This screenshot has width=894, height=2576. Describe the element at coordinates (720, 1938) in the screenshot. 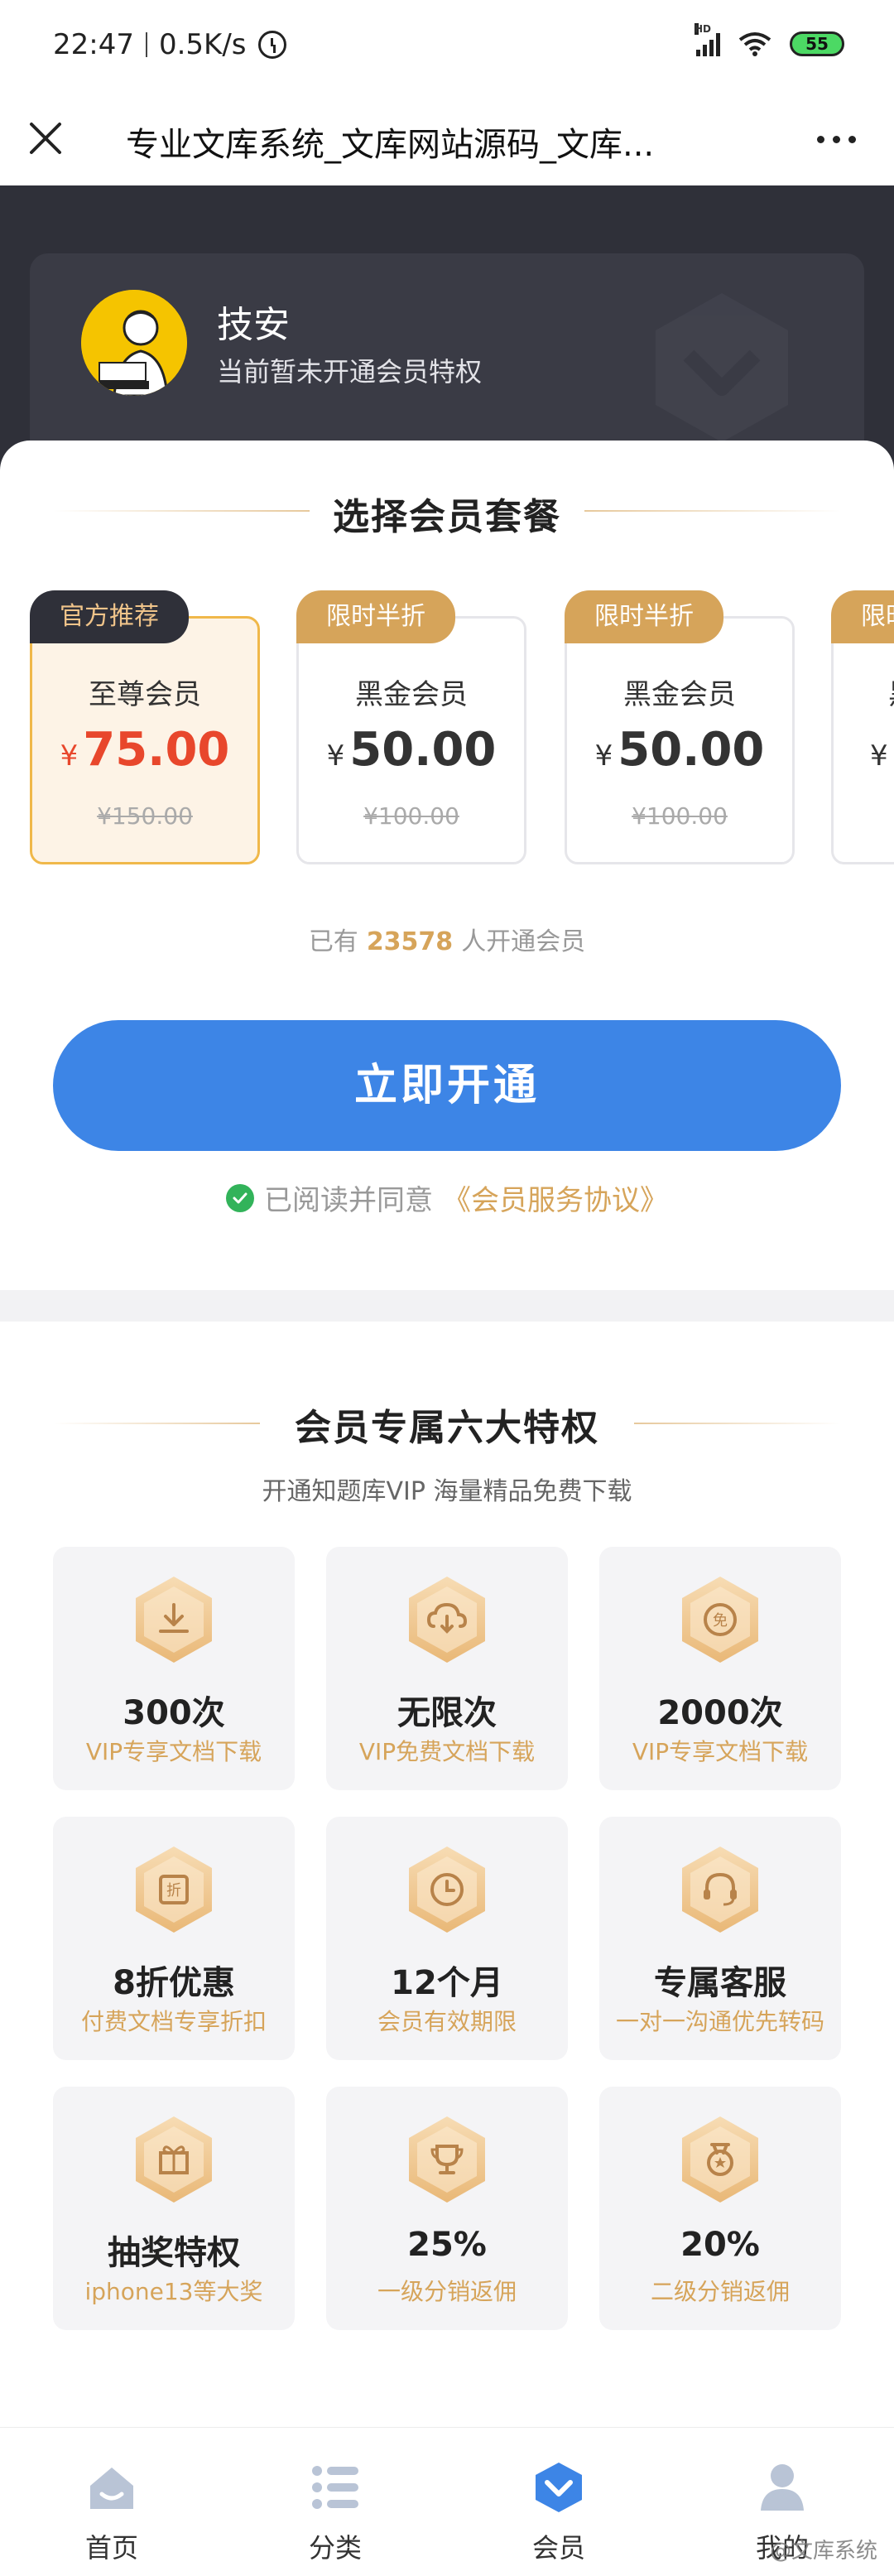

I see `privilege-tile: 专属客服一对一沟通优先转码` at that location.